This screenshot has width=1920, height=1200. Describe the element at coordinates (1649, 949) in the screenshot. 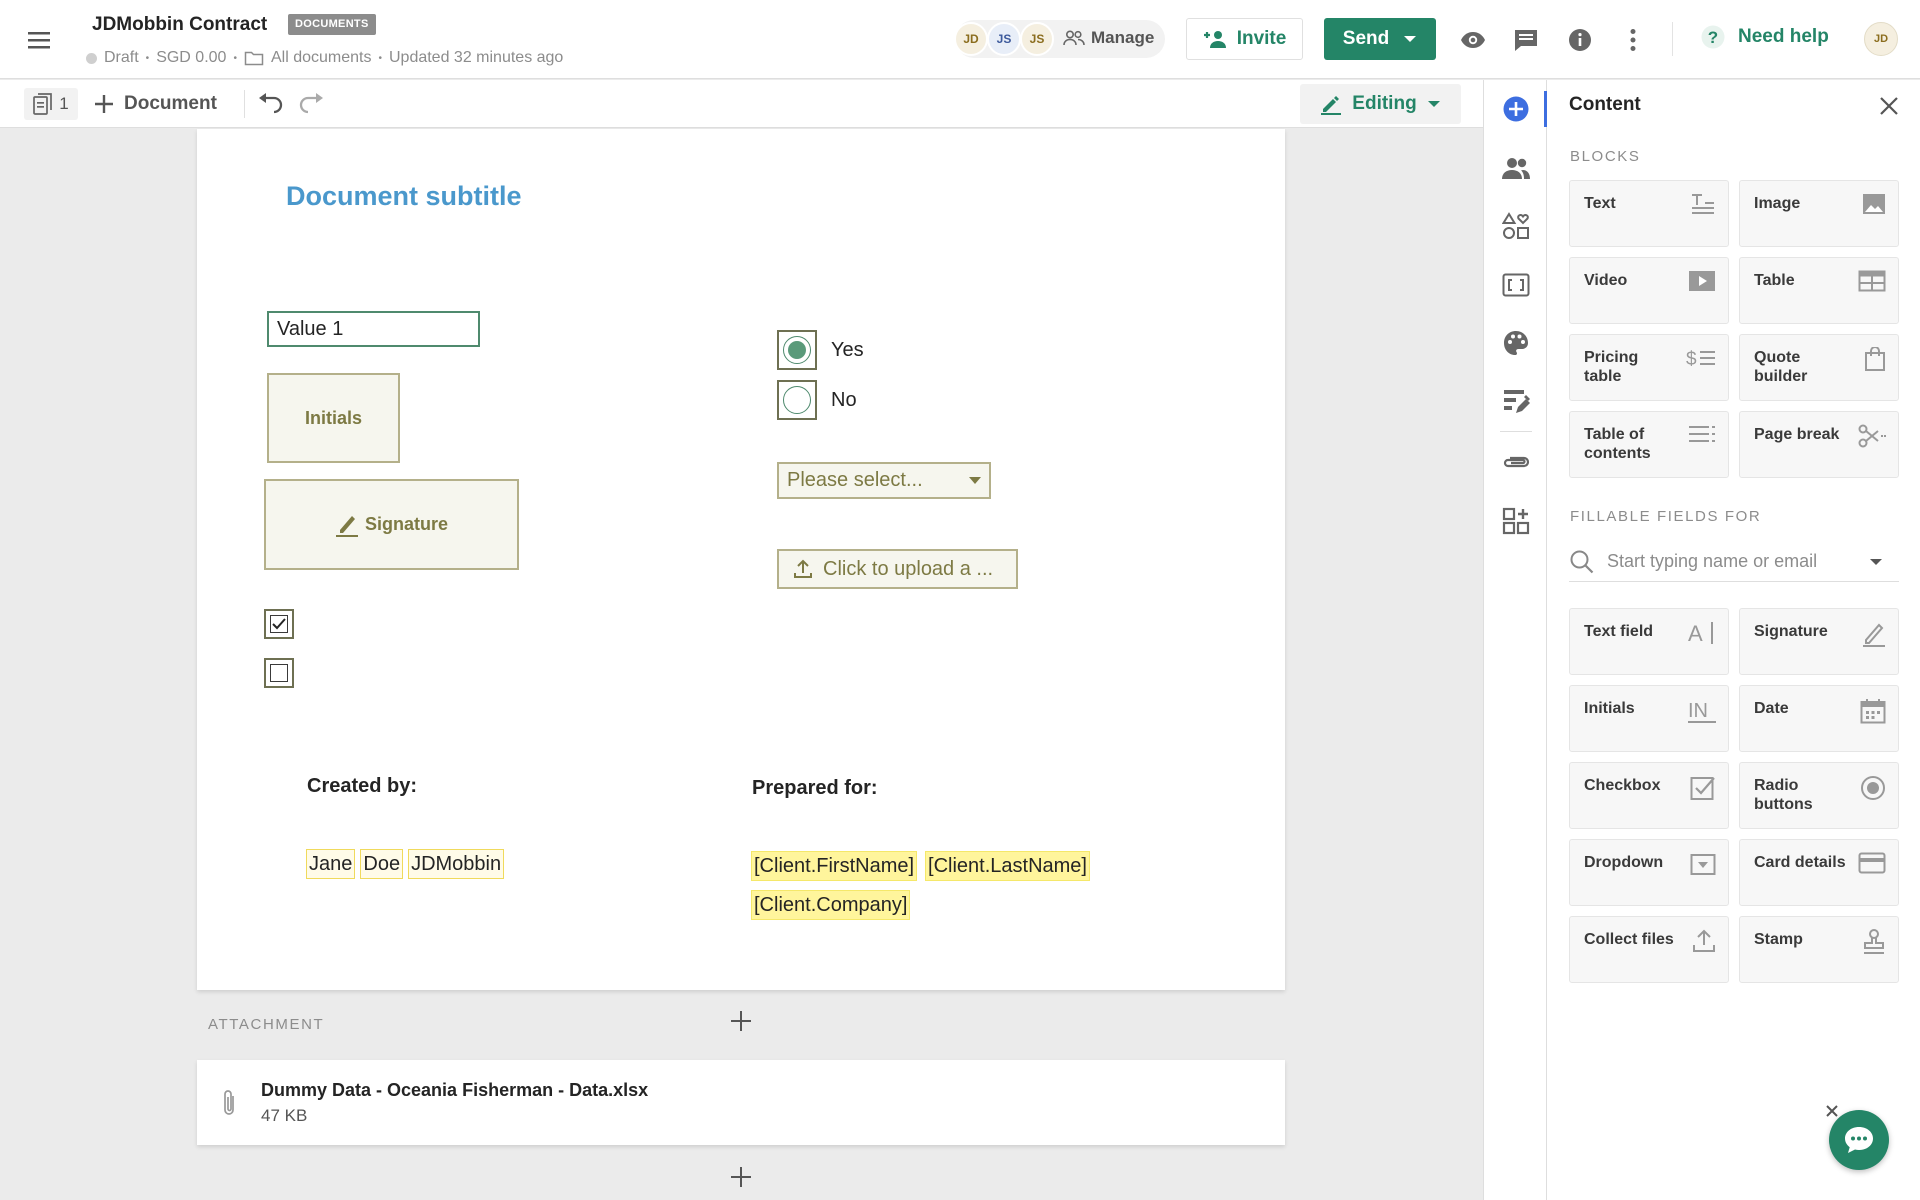

I see `field-tile-collect-files: Collect files` at that location.